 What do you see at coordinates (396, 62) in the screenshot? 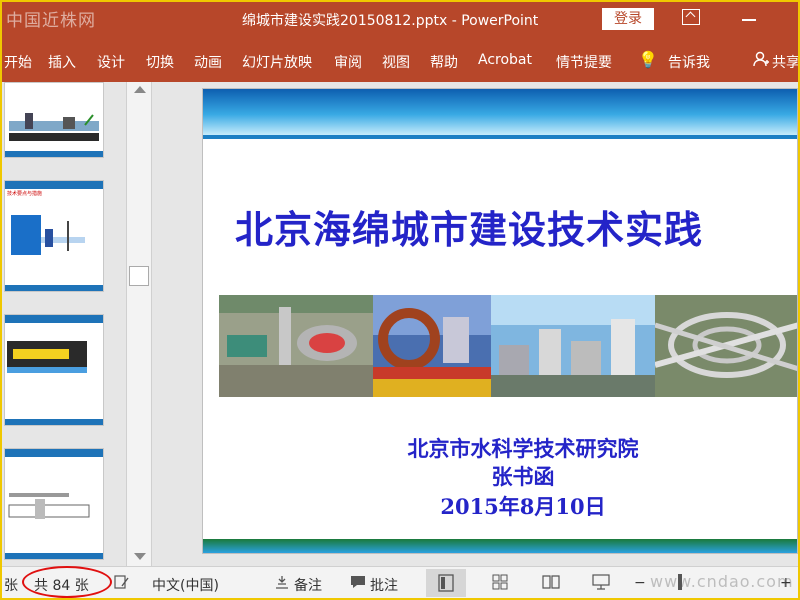
I see `tab-view: 视图` at bounding box center [396, 62].